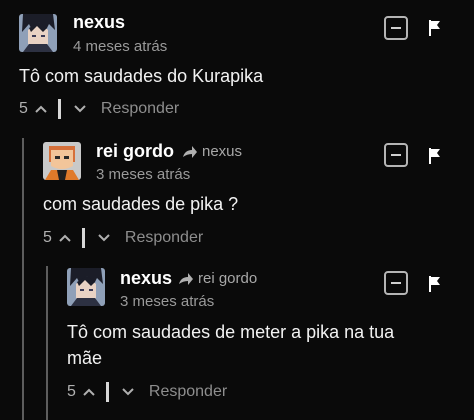 This screenshot has width=474, height=420. Describe the element at coordinates (141, 204) in the screenshot. I see `comment-body: com saudades de pika ?` at that location.